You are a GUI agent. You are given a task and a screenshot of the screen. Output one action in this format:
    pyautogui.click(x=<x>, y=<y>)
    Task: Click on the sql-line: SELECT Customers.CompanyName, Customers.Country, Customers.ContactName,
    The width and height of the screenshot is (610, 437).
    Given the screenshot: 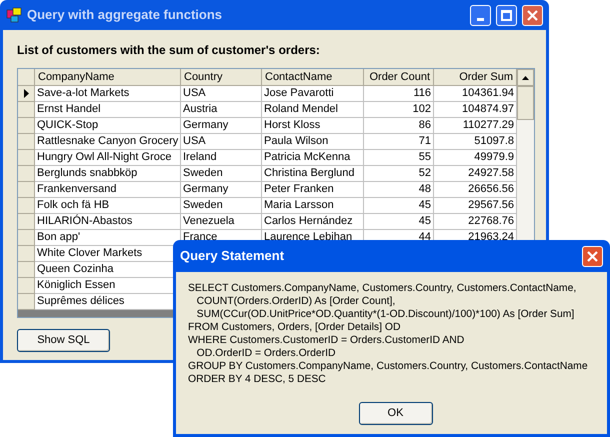 What is the action you would take?
    pyautogui.click(x=382, y=288)
    